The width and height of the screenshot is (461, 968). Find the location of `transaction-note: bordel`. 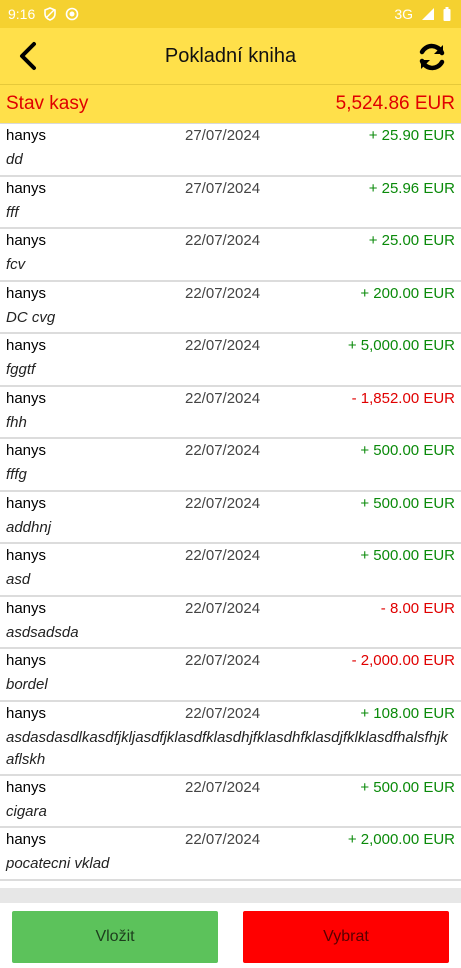

transaction-note: bordel is located at coordinates (27, 684).